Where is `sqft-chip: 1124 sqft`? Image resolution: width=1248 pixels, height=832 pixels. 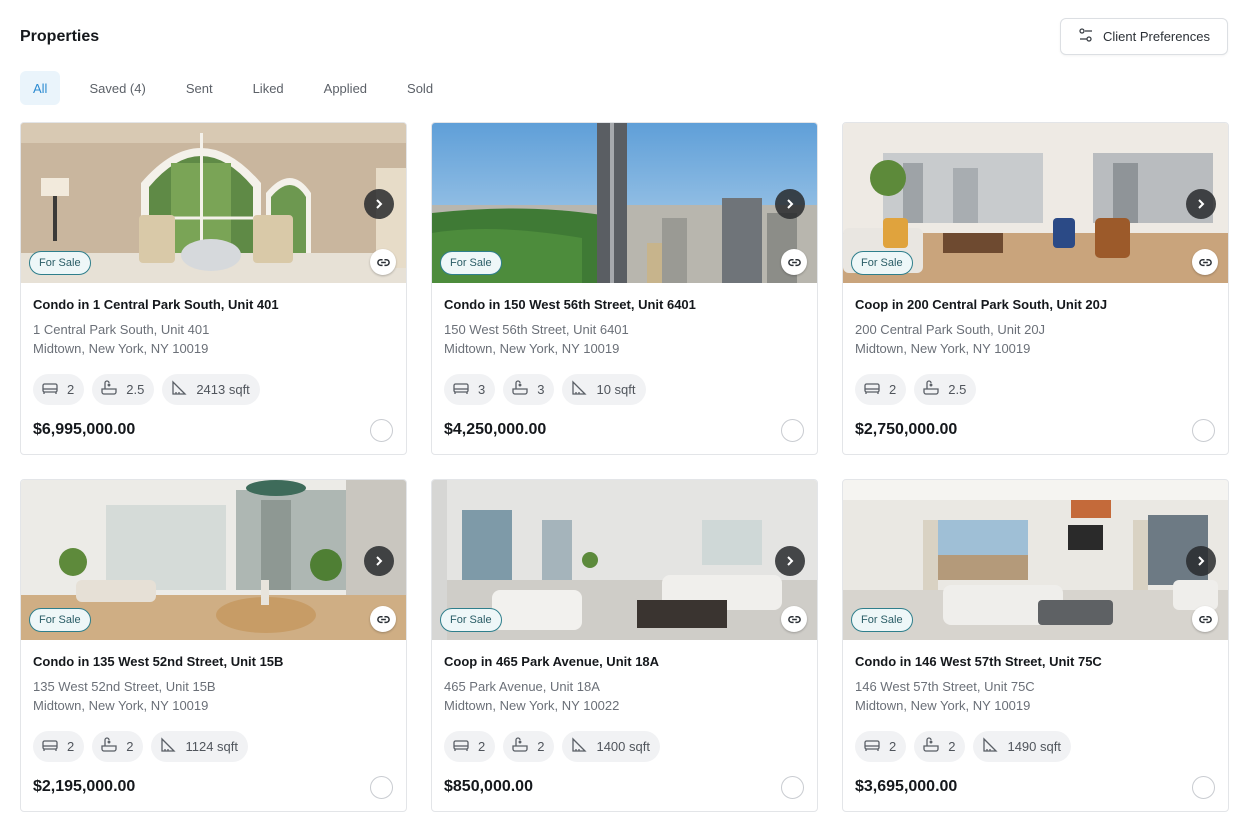 sqft-chip: 1124 sqft is located at coordinates (199, 746).